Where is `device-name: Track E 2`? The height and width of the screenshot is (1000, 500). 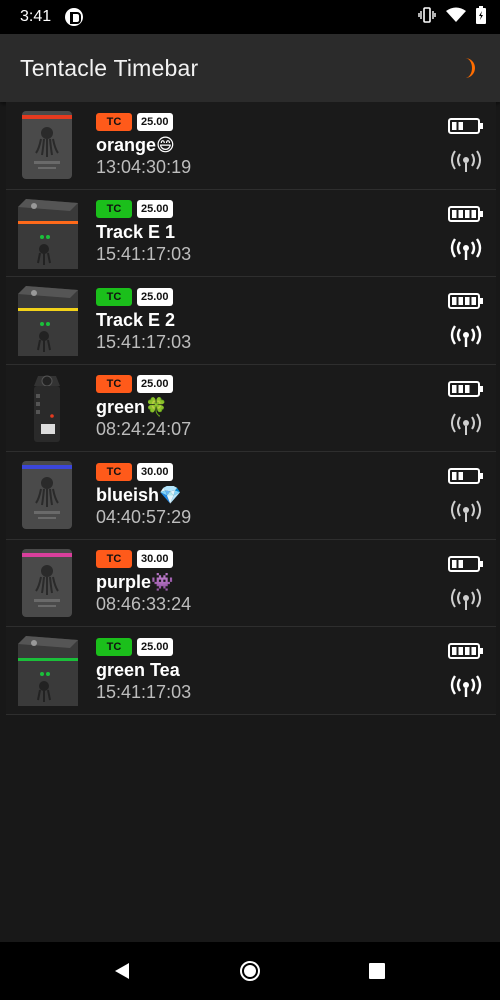 device-name: Track E 2 is located at coordinates (136, 319).